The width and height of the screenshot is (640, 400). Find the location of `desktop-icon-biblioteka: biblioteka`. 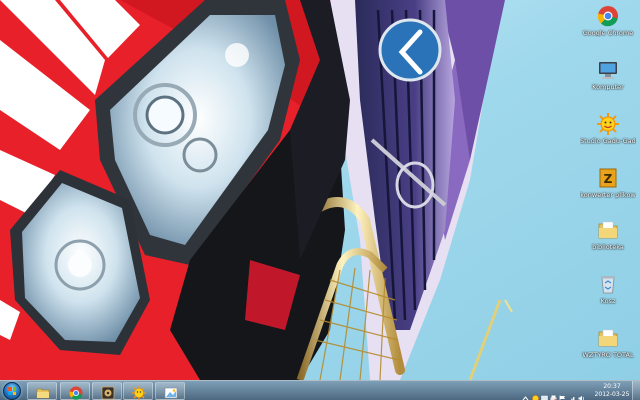

desktop-icon-biblioteka: biblioteka is located at coordinates (608, 235).